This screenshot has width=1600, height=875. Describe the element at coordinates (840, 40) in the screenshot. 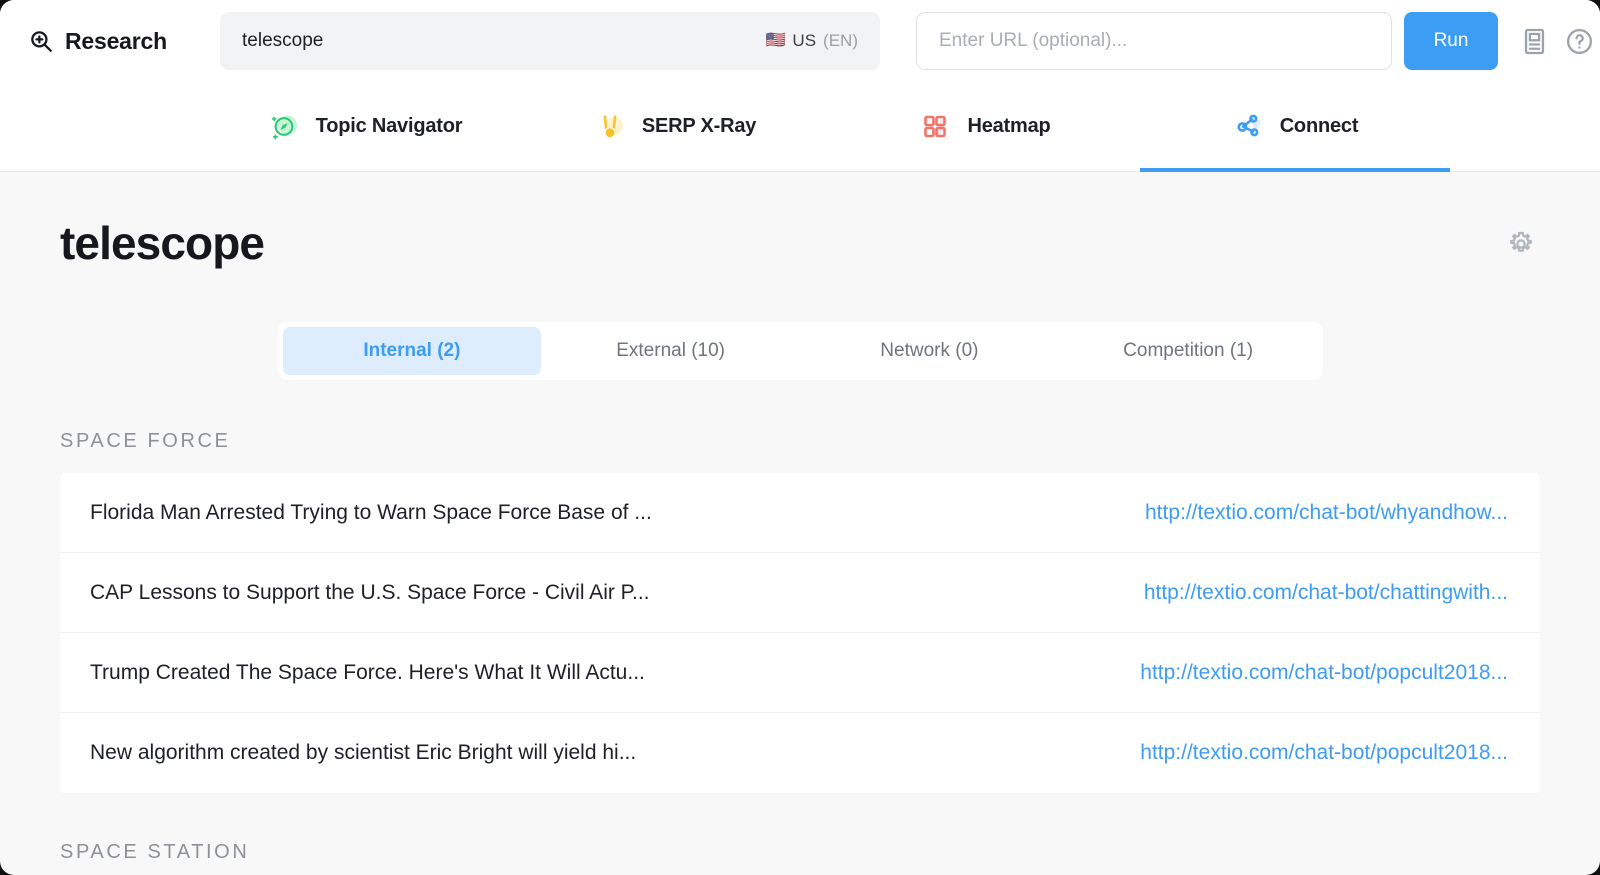

I see `locale-language: (EN)` at that location.